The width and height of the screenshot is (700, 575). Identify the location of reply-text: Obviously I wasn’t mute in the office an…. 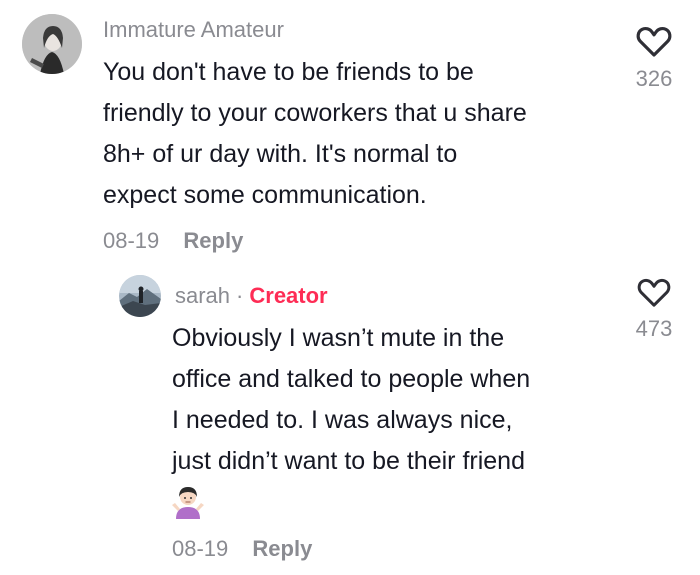
(351, 400).